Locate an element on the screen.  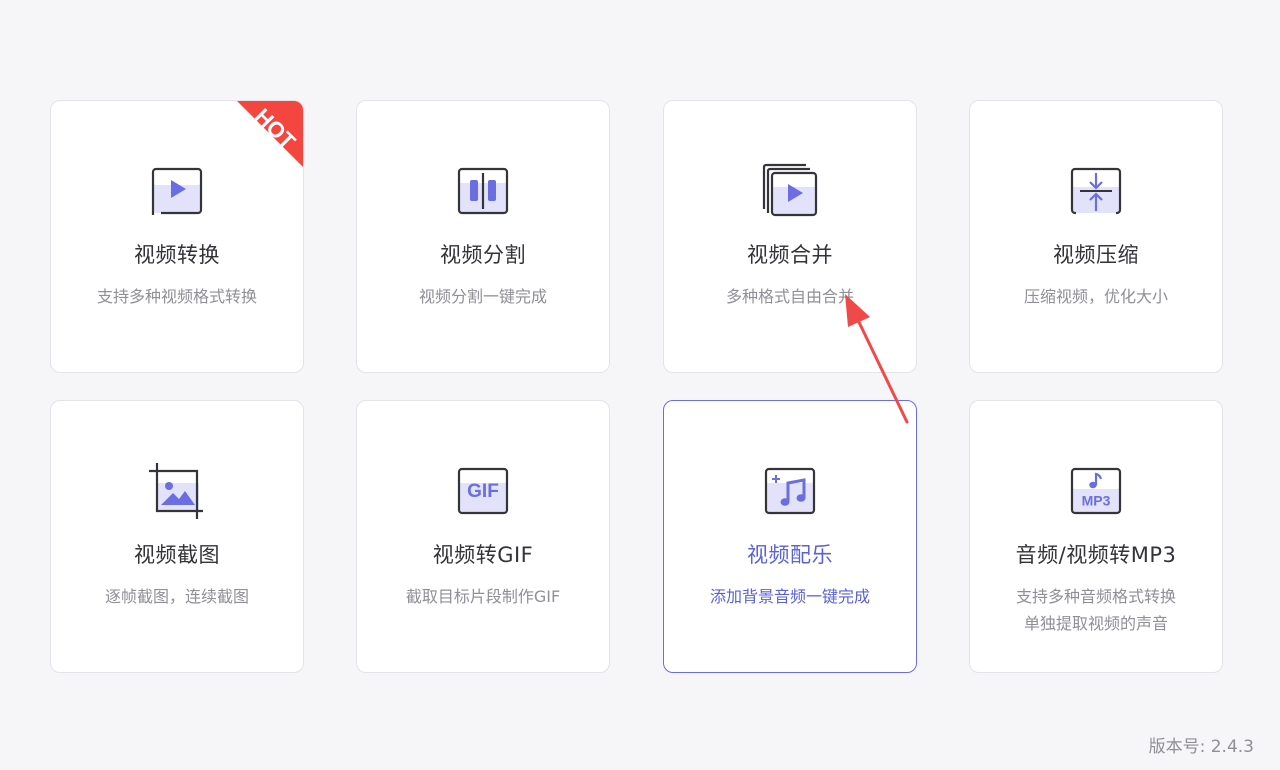
card-description: 截取目标片段制作GIF is located at coordinates (483, 596).